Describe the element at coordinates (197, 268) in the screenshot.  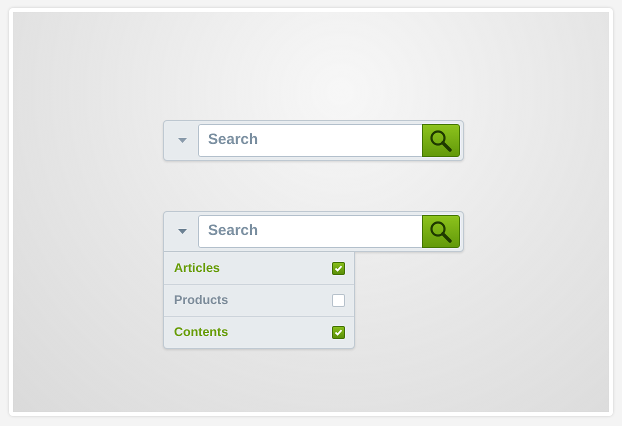
I see `option-label: Articles` at that location.